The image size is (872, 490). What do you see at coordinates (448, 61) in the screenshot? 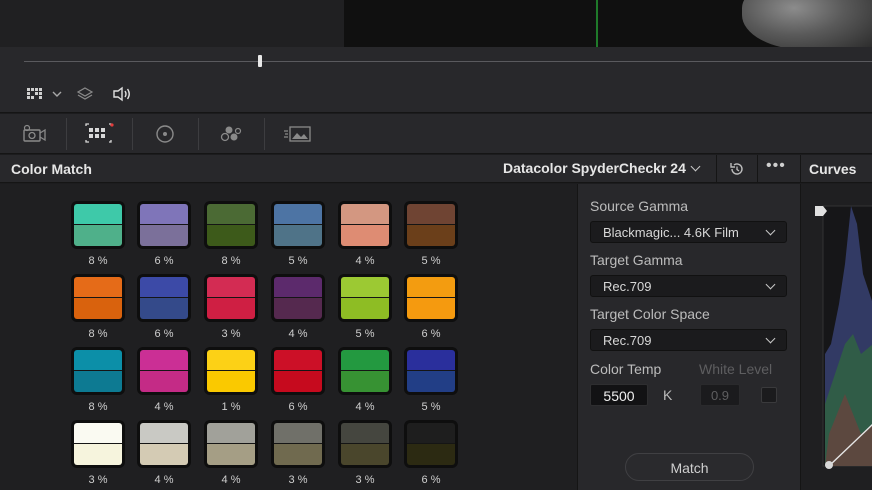
I see `scrubber-track` at bounding box center [448, 61].